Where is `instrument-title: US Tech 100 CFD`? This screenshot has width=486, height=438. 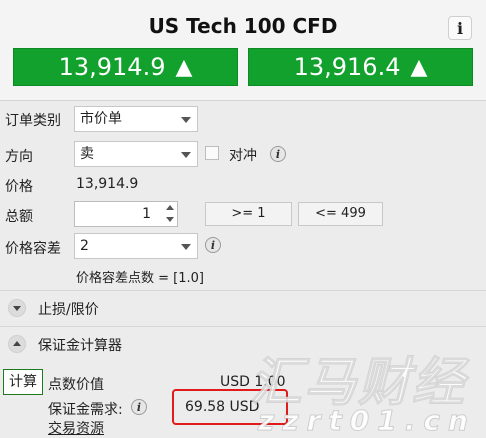 instrument-title: US Tech 100 CFD is located at coordinates (243, 26).